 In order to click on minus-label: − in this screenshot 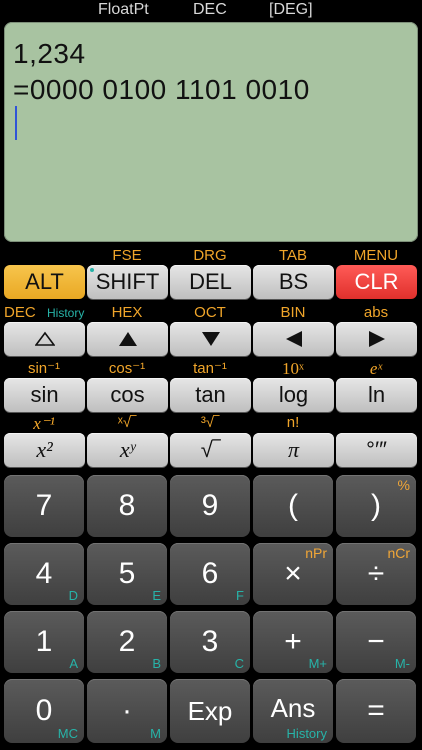, I will do `click(376, 641)`.